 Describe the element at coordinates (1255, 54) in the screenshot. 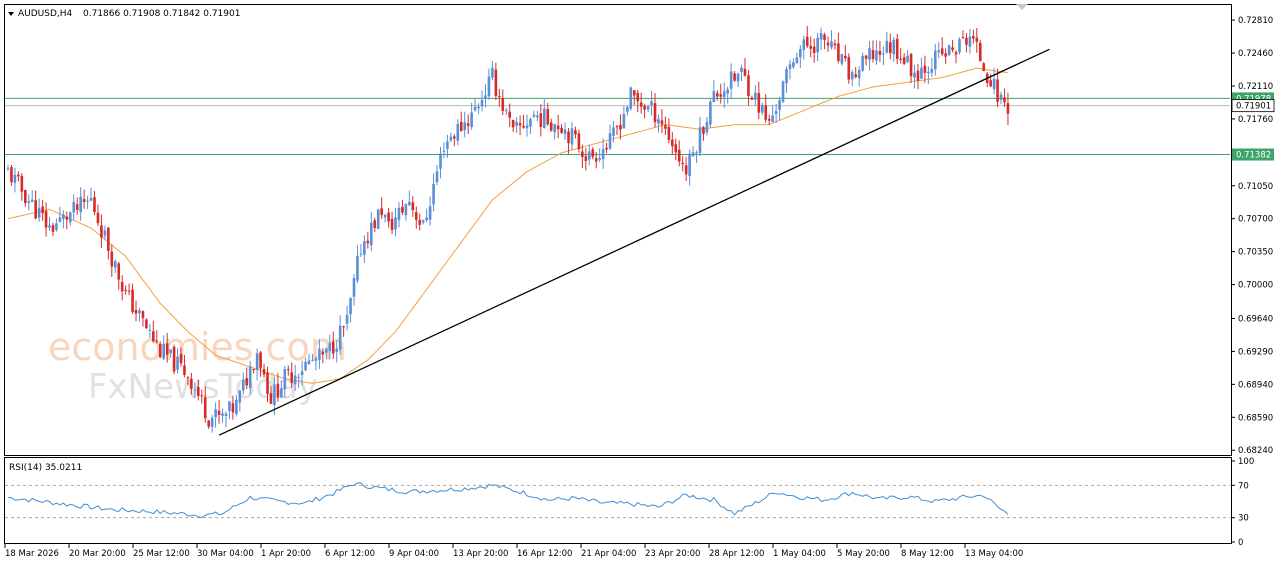

I see `price-tick-label: 0.72460` at that location.